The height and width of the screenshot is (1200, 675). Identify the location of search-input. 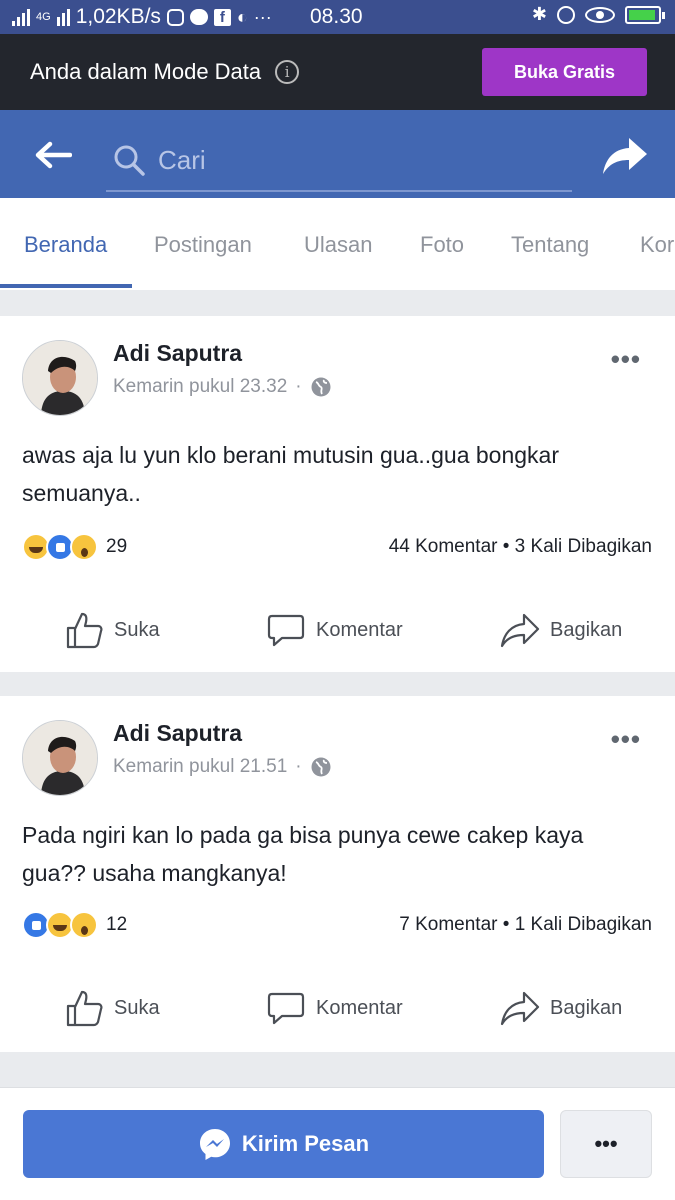
(348, 160).